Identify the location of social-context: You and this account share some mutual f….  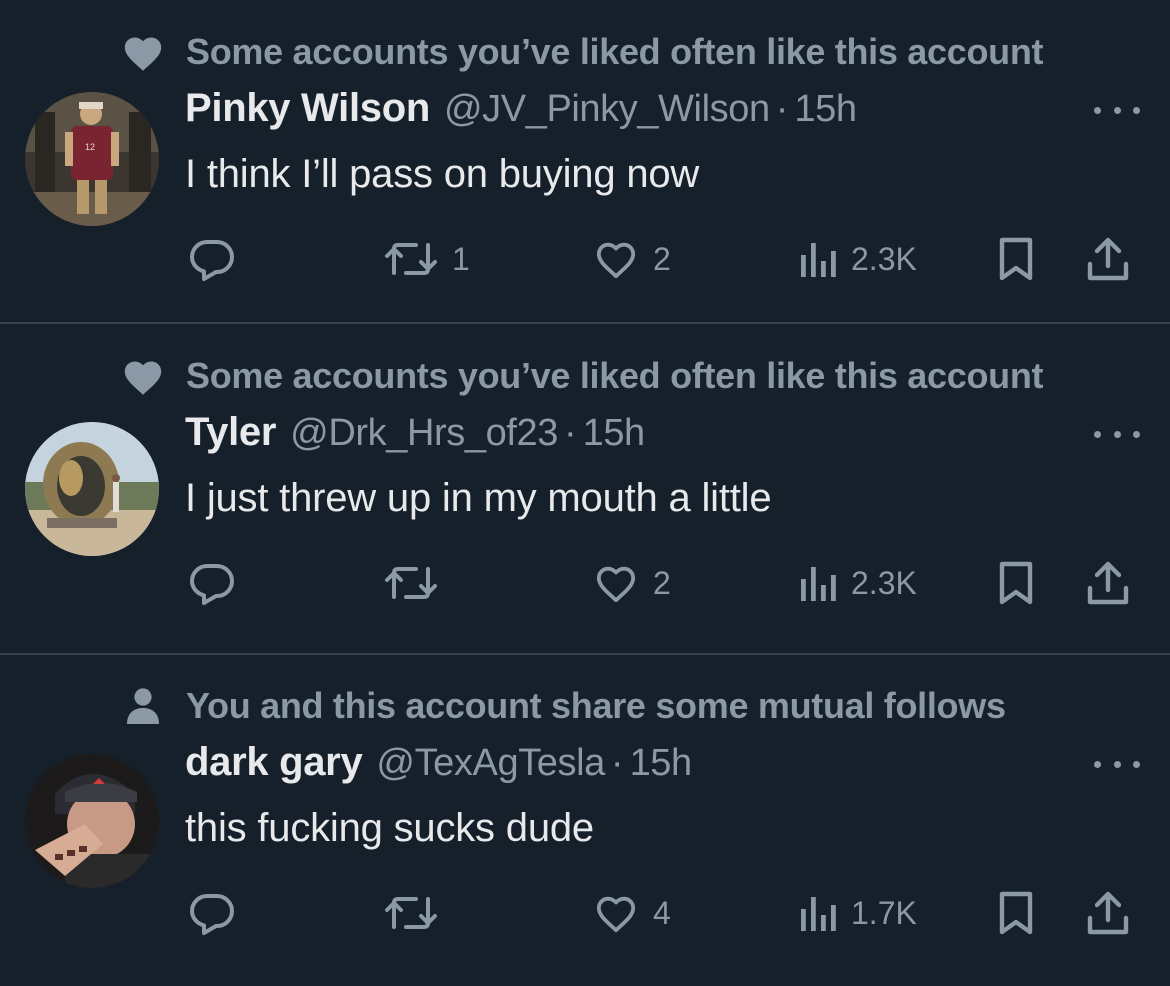
(563, 706).